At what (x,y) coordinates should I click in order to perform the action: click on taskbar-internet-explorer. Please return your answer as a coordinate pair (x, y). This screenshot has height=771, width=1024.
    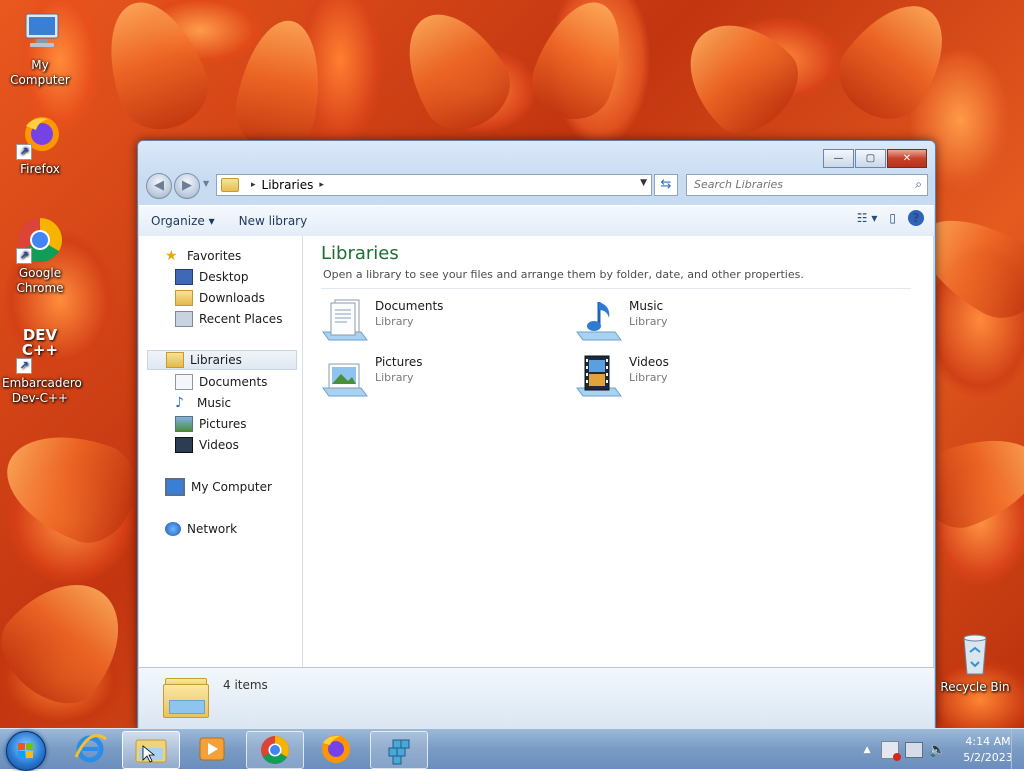
    Looking at the image, I should click on (90, 749).